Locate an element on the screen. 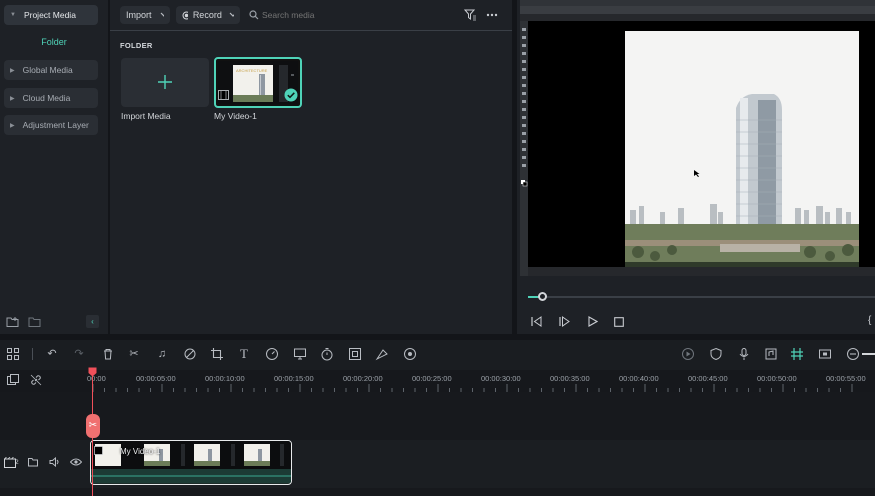  filter-icon is located at coordinates (470, 15).